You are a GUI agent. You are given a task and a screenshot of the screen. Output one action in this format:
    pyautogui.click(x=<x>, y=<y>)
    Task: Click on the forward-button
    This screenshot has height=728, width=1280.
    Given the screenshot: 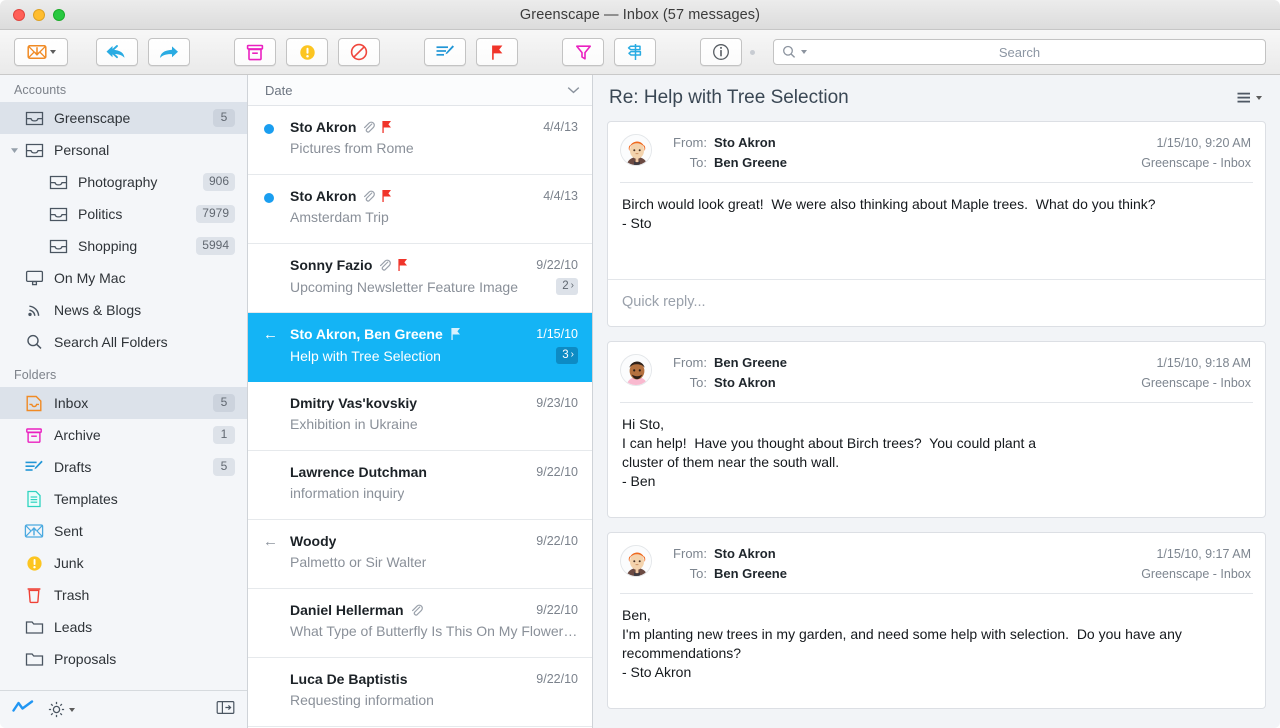 What is the action you would take?
    pyautogui.click(x=169, y=52)
    